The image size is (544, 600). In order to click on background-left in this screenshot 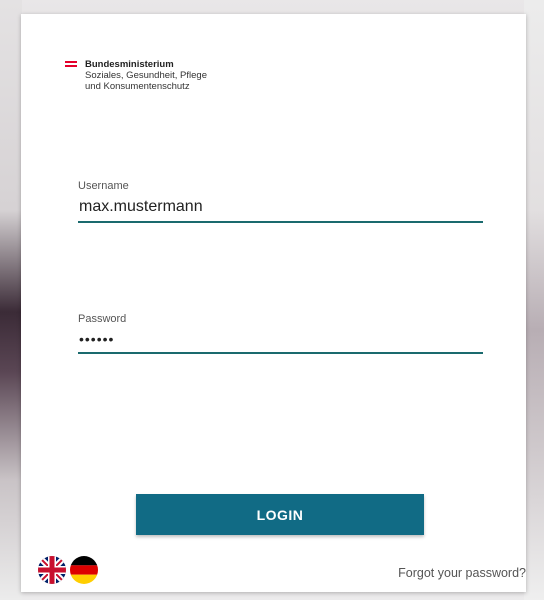, I will do `click(11, 300)`.